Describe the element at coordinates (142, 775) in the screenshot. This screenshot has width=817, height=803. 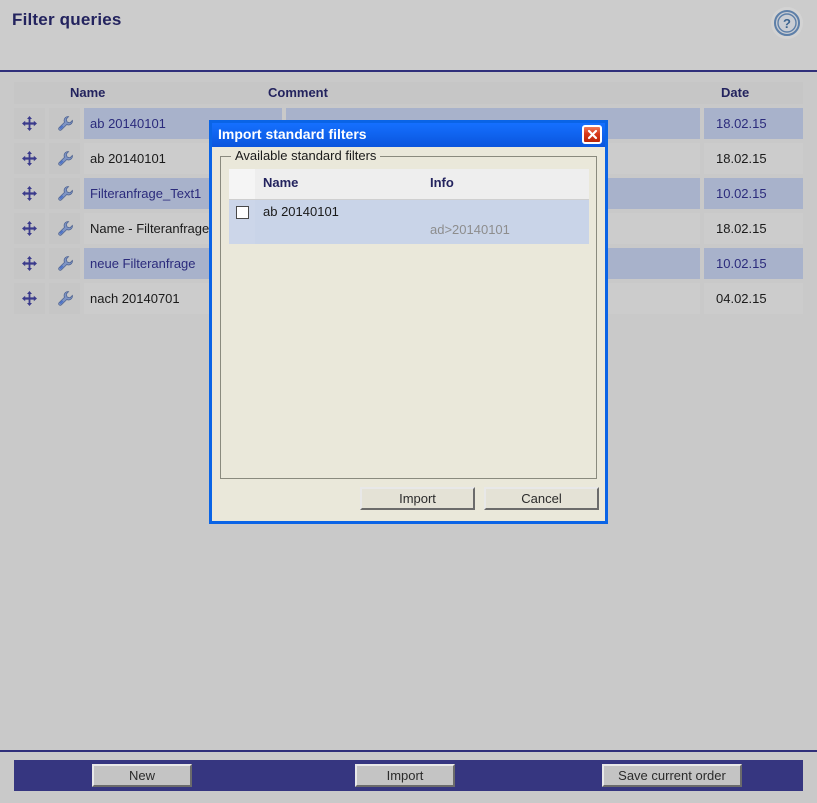
I see `new-button: New` at that location.